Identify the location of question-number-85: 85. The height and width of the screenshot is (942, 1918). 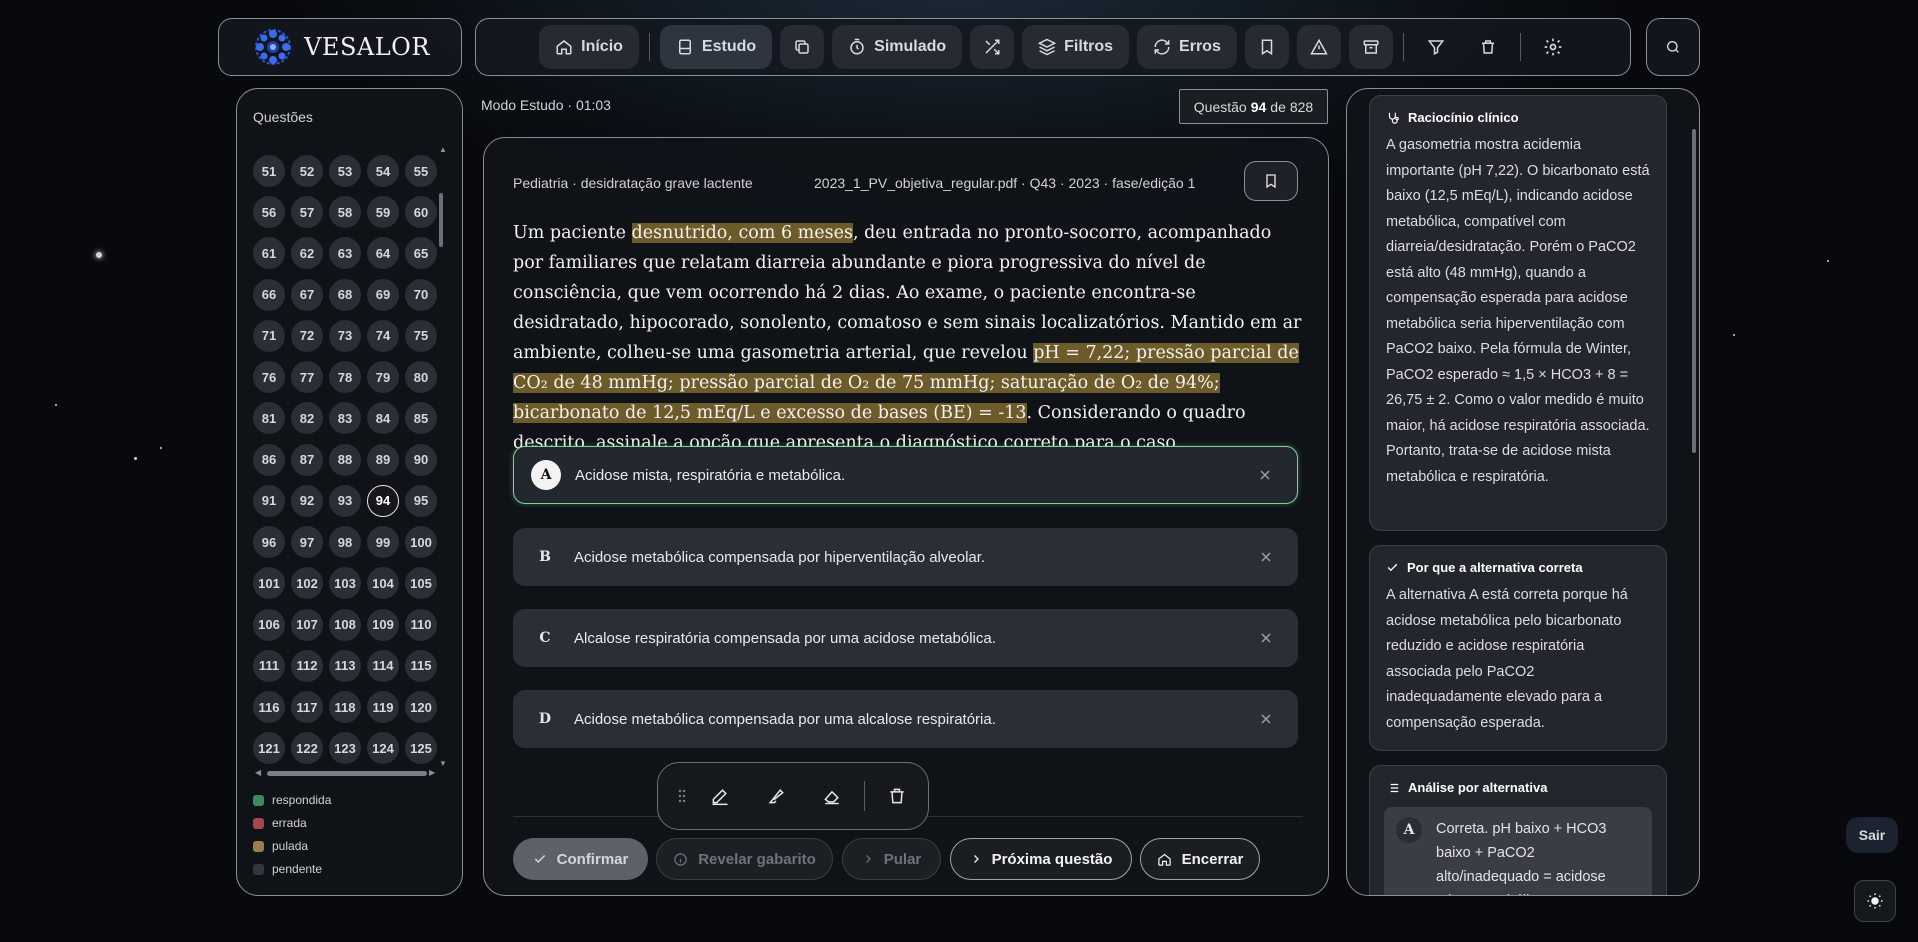
(421, 418).